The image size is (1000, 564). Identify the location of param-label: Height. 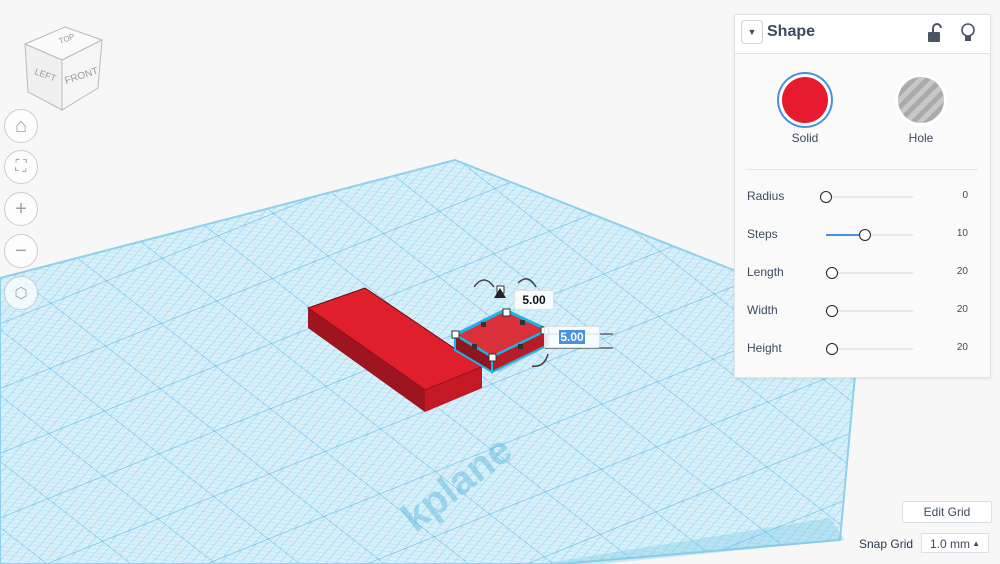
(764, 348).